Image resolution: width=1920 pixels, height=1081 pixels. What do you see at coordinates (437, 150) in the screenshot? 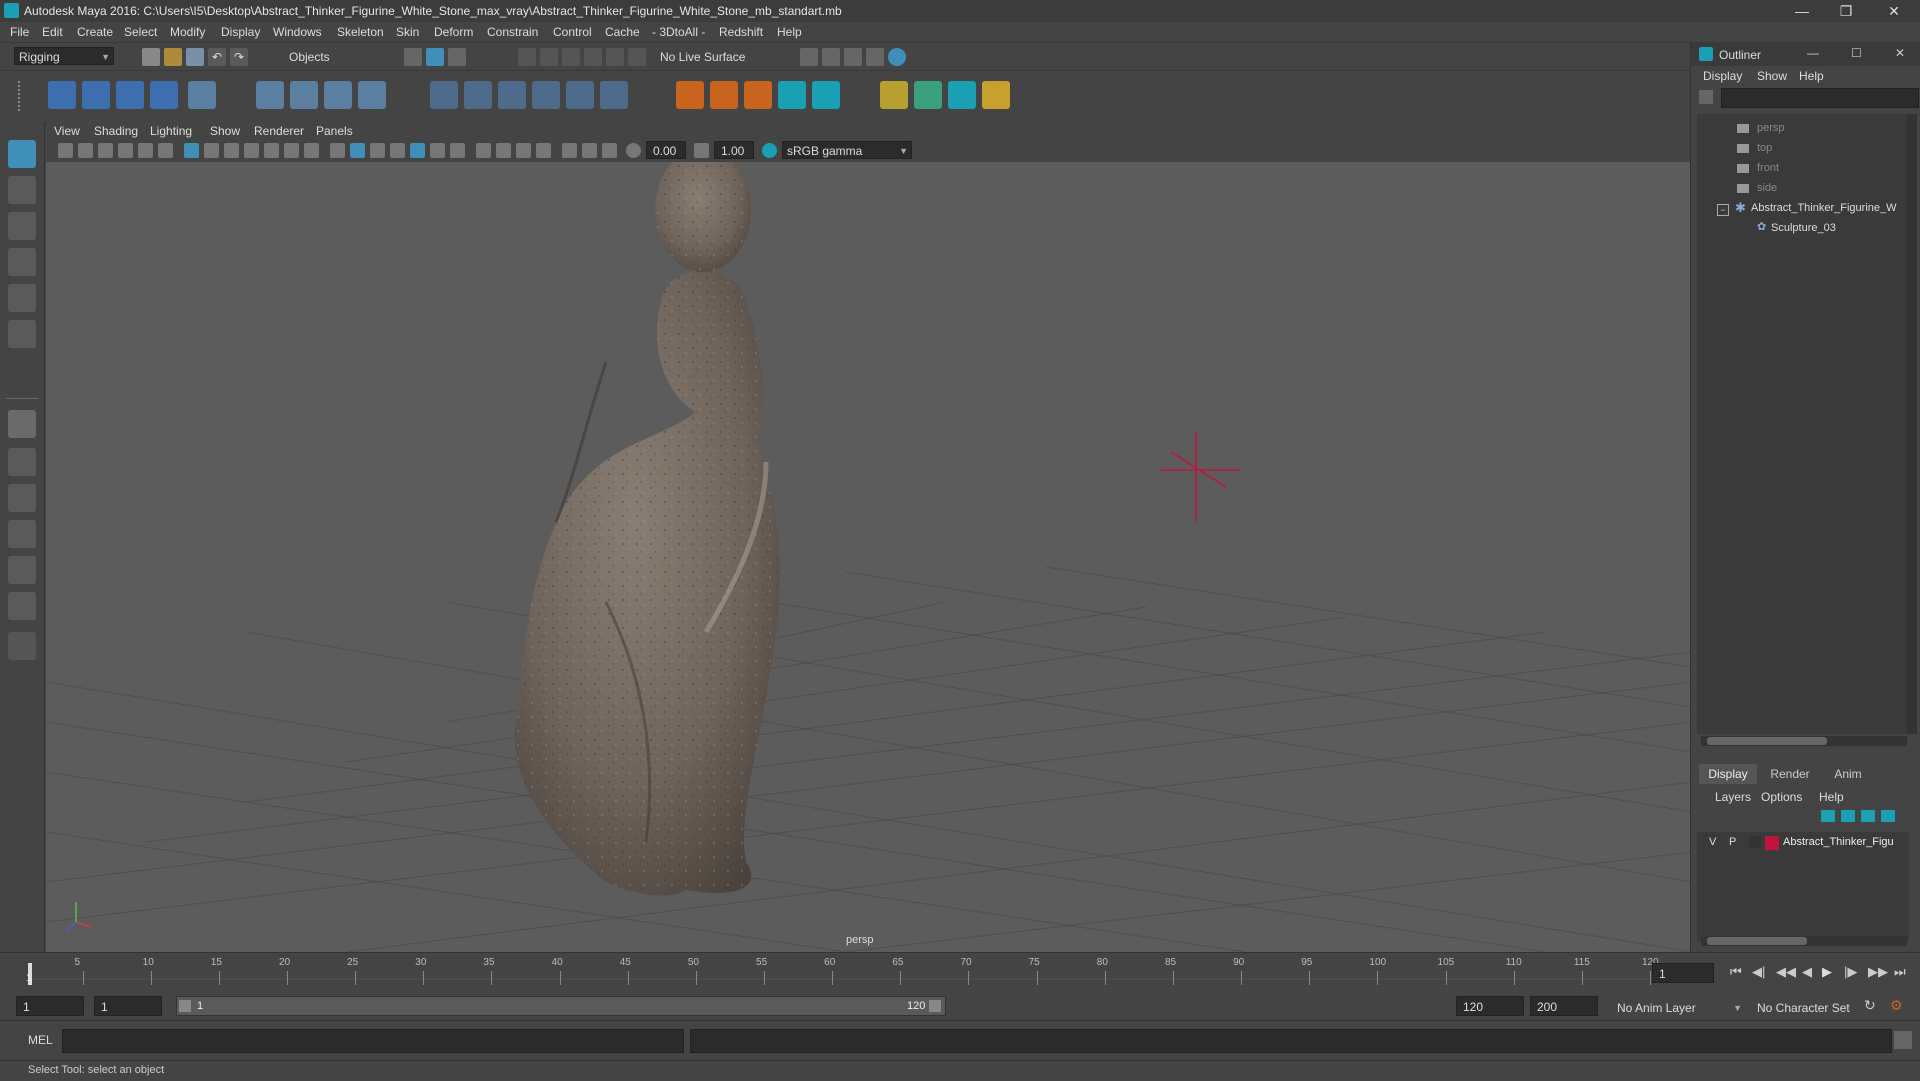
I see `shadows-icon` at bounding box center [437, 150].